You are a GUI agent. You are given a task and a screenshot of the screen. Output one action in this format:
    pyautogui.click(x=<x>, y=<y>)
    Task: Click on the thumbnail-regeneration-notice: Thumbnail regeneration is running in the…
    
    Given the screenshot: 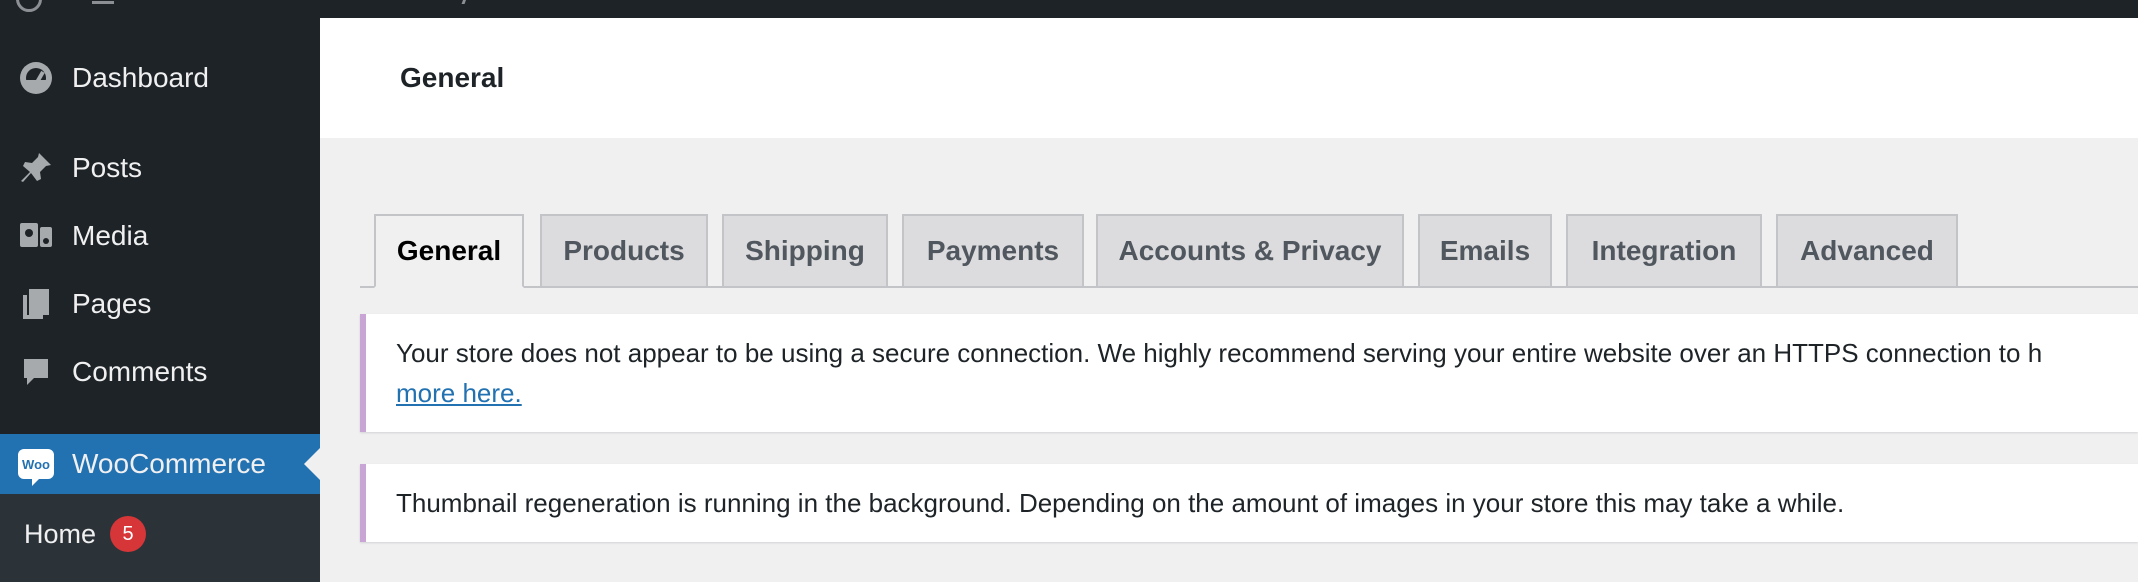 What is the action you would take?
    pyautogui.click(x=1249, y=503)
    